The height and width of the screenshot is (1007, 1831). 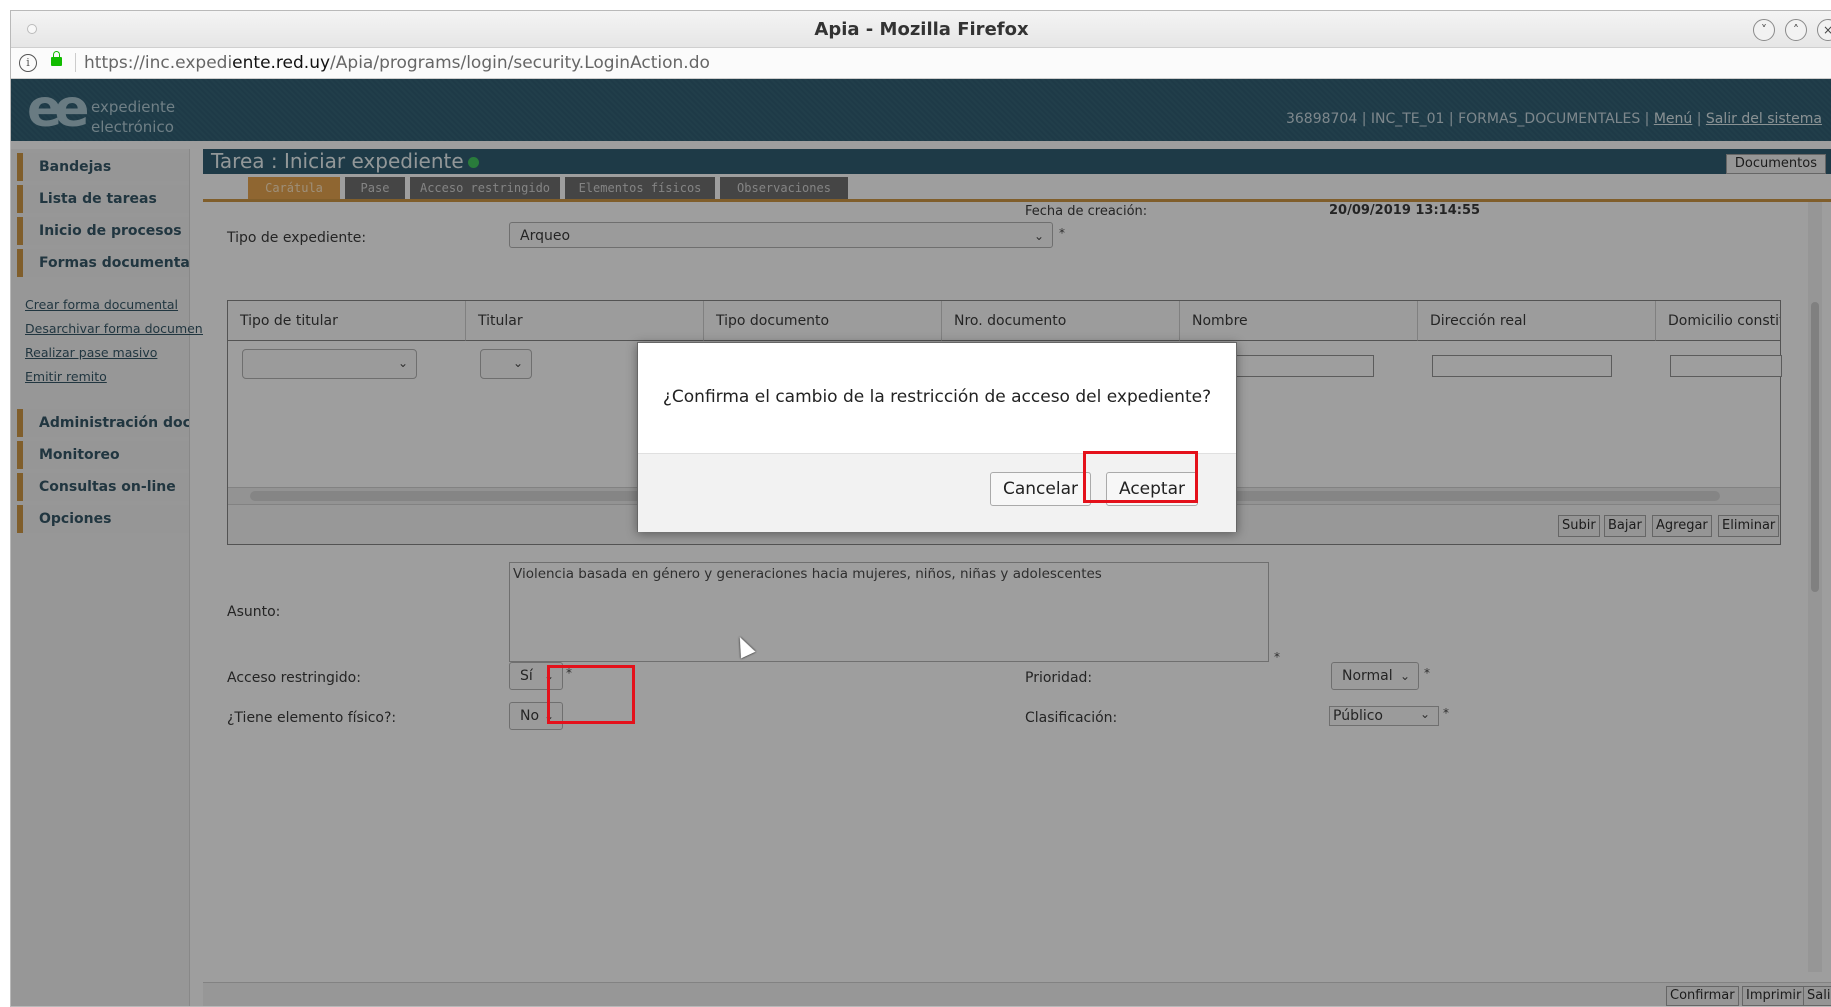 What do you see at coordinates (75, 62) in the screenshot?
I see `separator` at bounding box center [75, 62].